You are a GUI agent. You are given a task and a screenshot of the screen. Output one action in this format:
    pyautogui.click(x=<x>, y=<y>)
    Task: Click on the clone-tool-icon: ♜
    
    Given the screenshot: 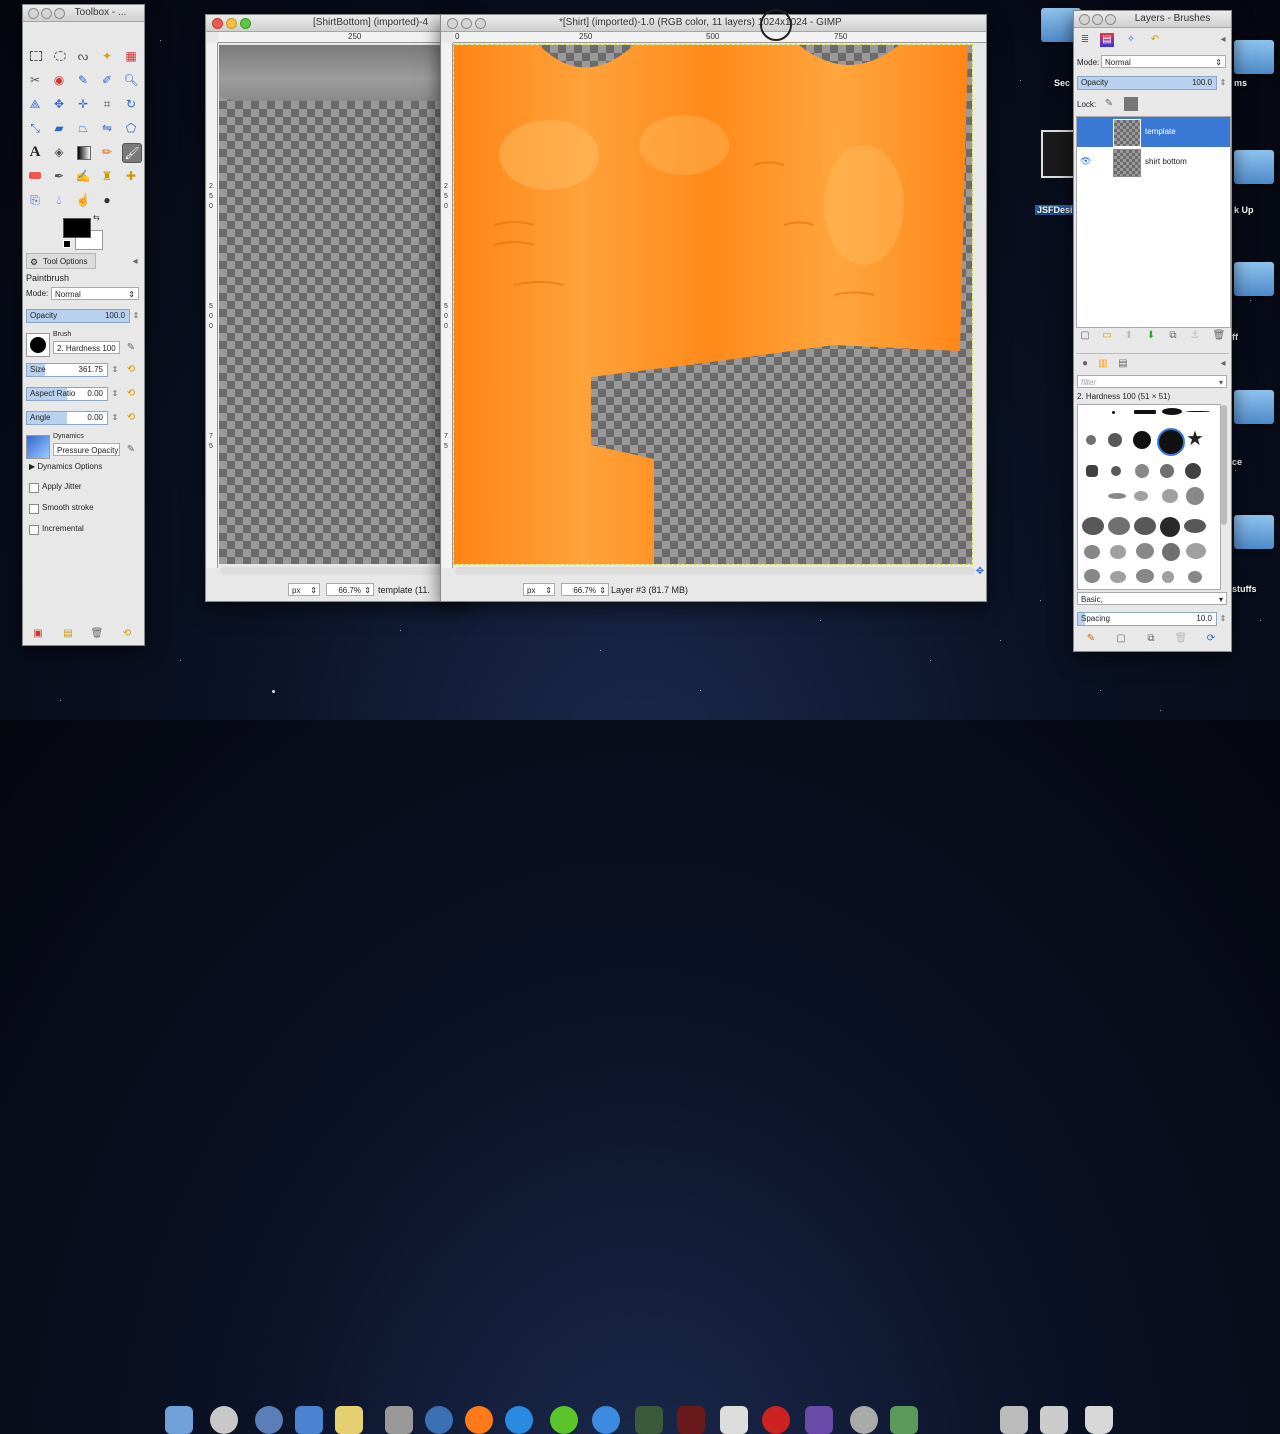 What is the action you would take?
    pyautogui.click(x=107, y=176)
    